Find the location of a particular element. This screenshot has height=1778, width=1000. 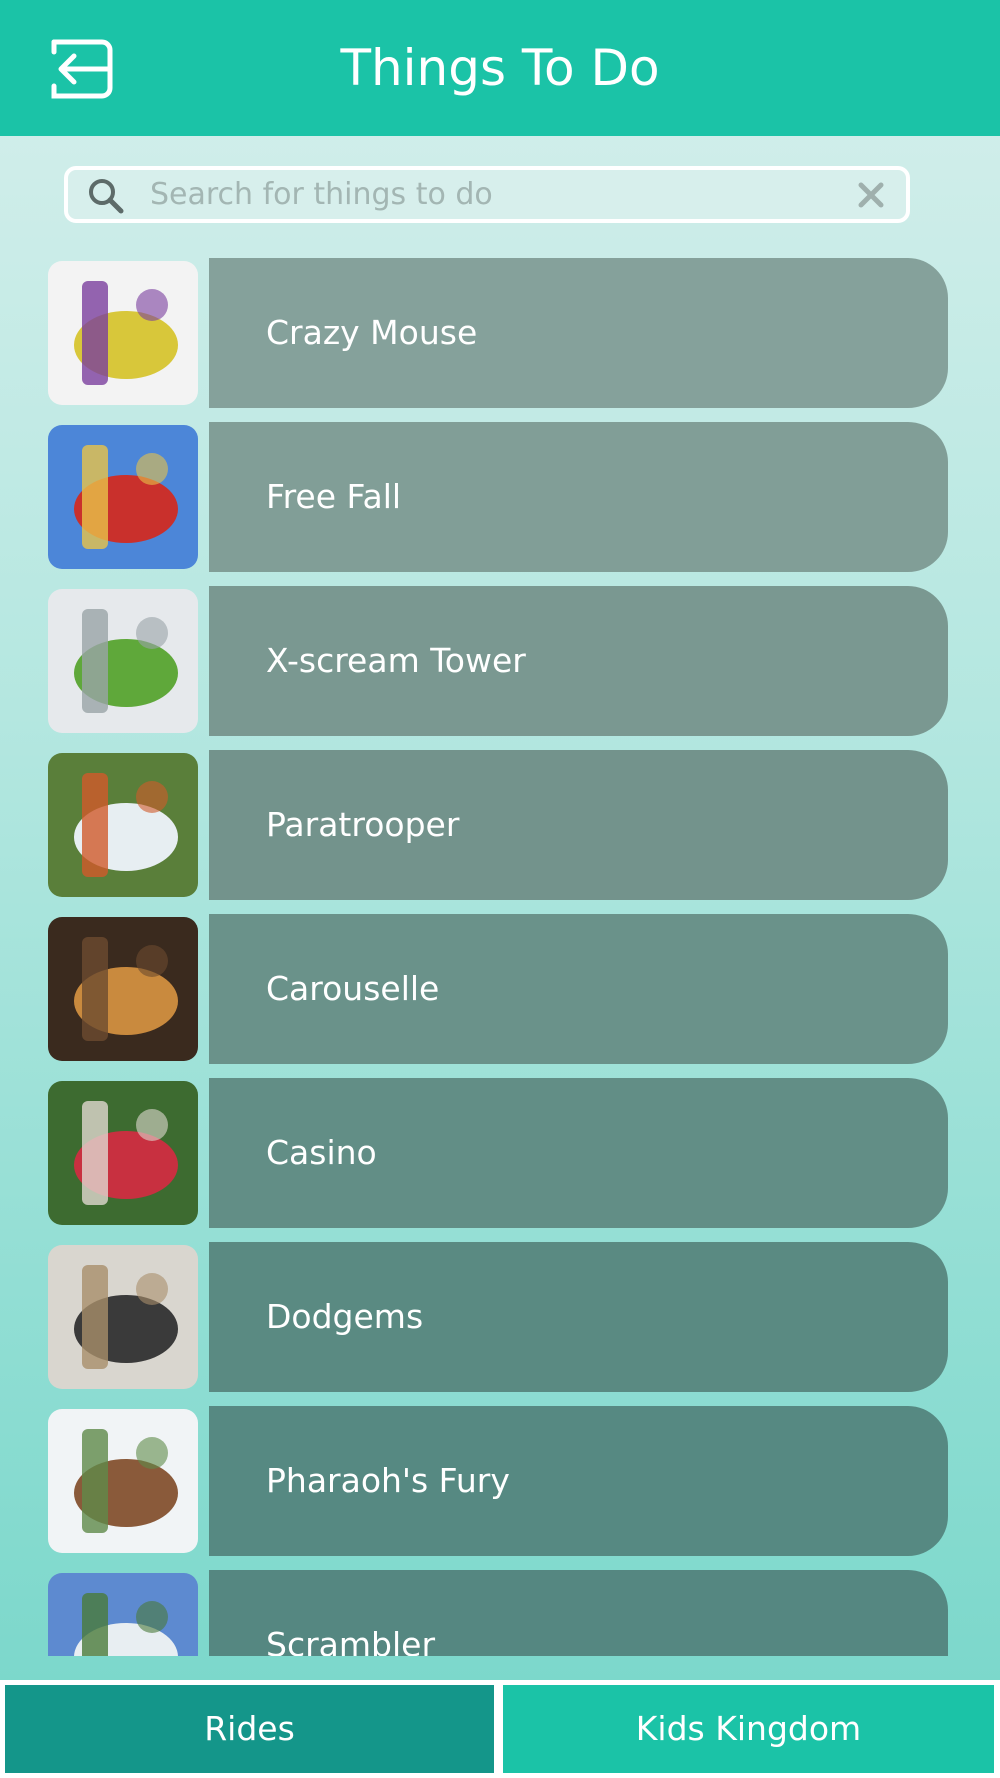

list-item-bar: Pharaoh's Fury is located at coordinates (578, 1481).